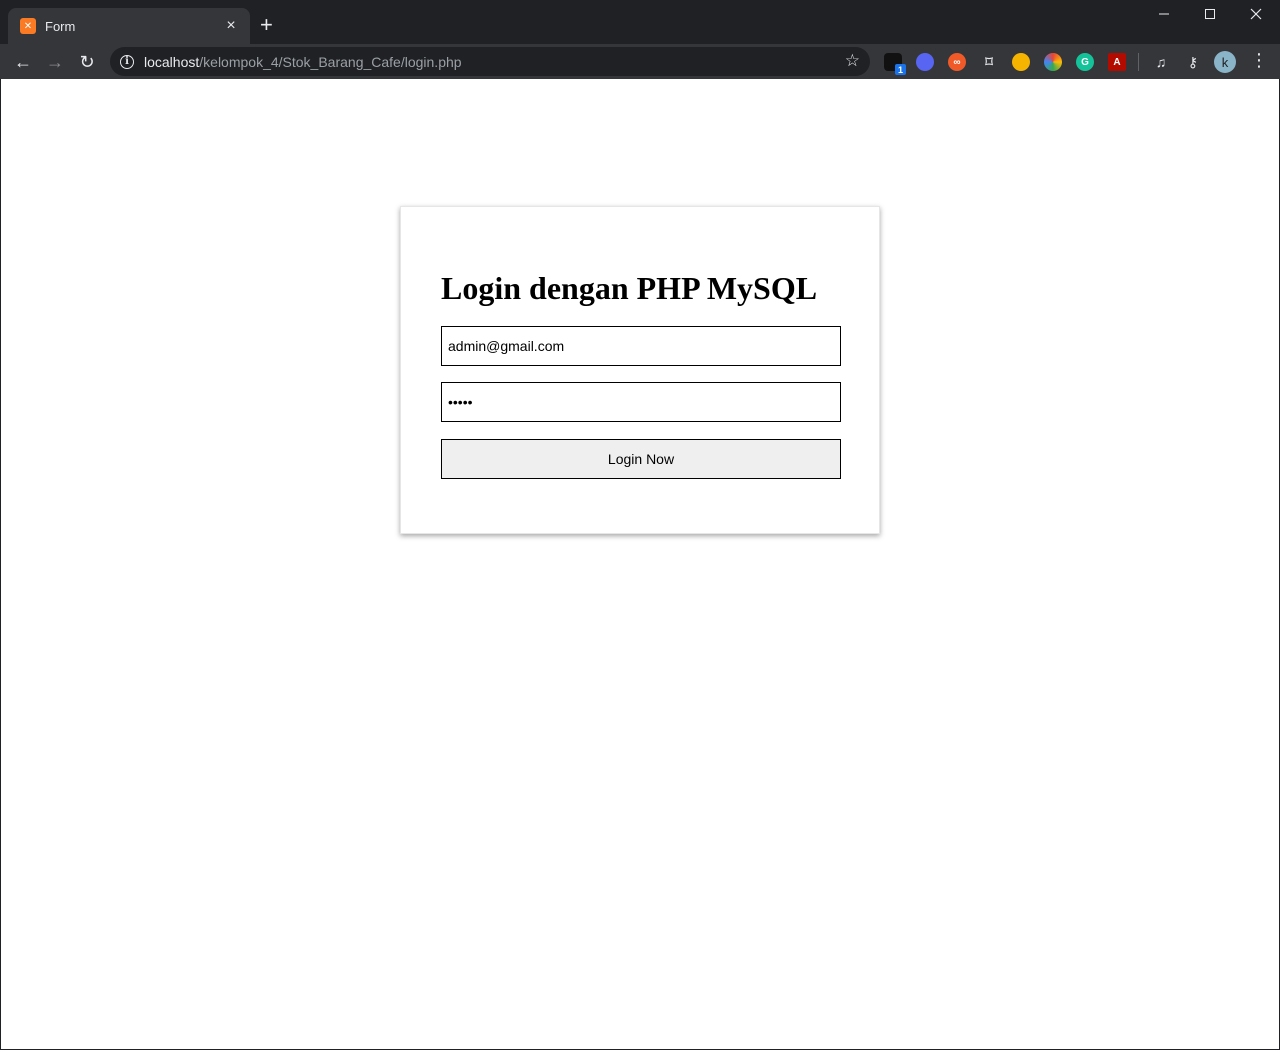 This screenshot has height=1050, width=1280. I want to click on password-value: •••••, so click(460, 402).